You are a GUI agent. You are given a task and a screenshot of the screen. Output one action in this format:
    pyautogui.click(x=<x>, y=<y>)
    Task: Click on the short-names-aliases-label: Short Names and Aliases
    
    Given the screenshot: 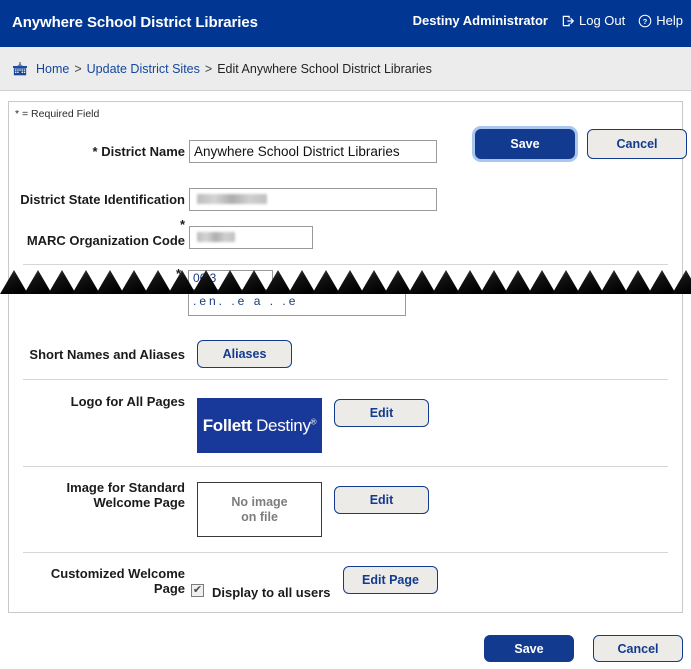 What is the action you would take?
    pyautogui.click(x=107, y=354)
    